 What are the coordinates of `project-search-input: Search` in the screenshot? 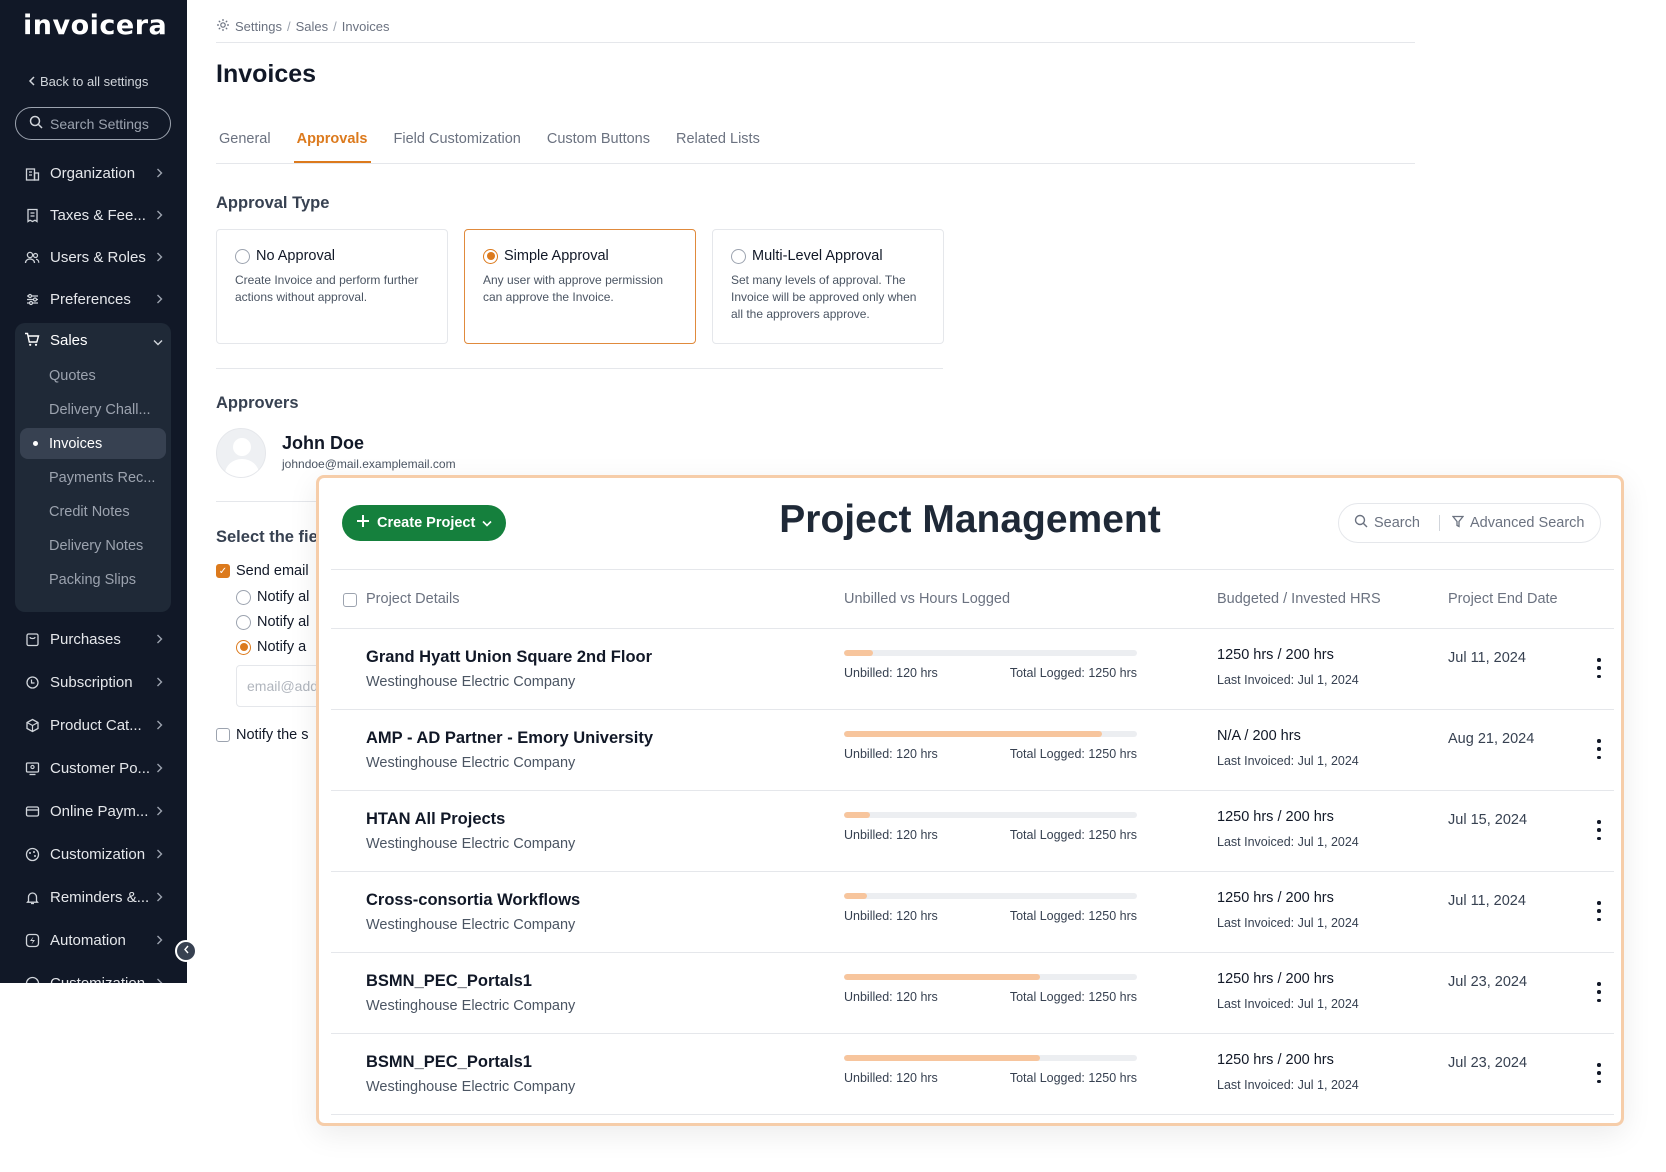 It's located at (1389, 523).